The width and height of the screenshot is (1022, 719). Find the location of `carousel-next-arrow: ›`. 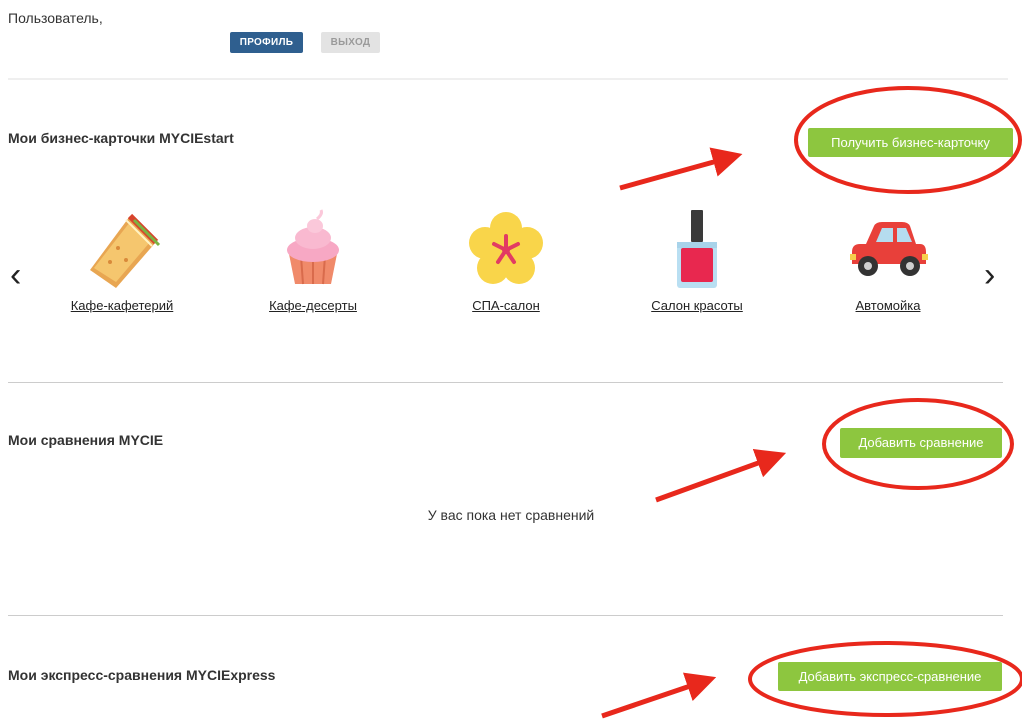

carousel-next-arrow: › is located at coordinates (989, 275).